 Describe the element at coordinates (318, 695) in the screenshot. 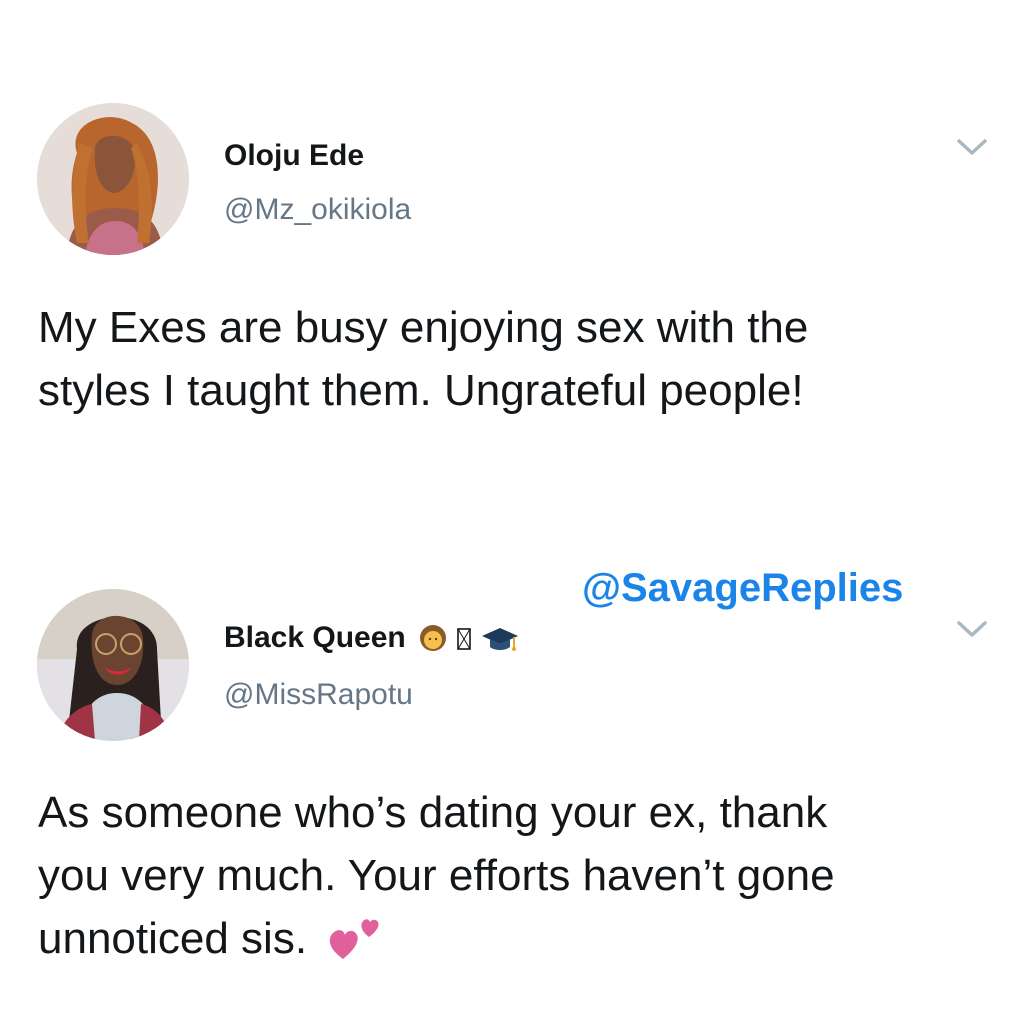

I see `handle: @MissRapotu` at that location.